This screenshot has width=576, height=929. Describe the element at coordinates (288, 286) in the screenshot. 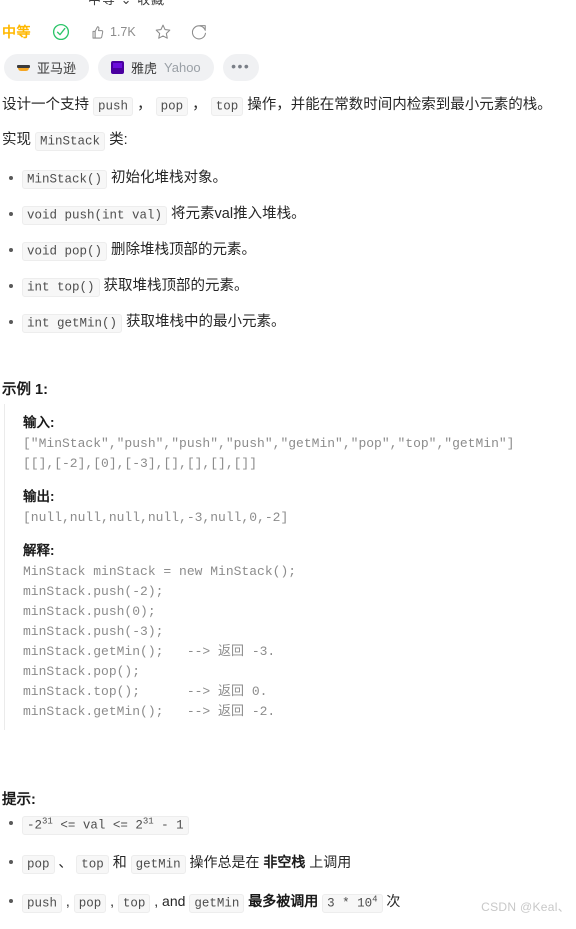

I see `list-item: int top() 获取堆栈顶部的元素。` at that location.